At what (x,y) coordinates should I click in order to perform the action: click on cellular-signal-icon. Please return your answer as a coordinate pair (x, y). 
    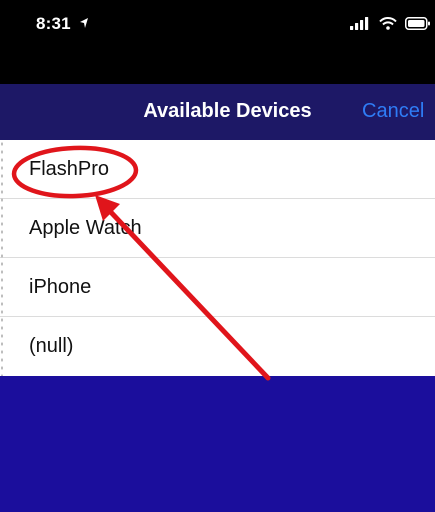
    Looking at the image, I should click on (359, 23).